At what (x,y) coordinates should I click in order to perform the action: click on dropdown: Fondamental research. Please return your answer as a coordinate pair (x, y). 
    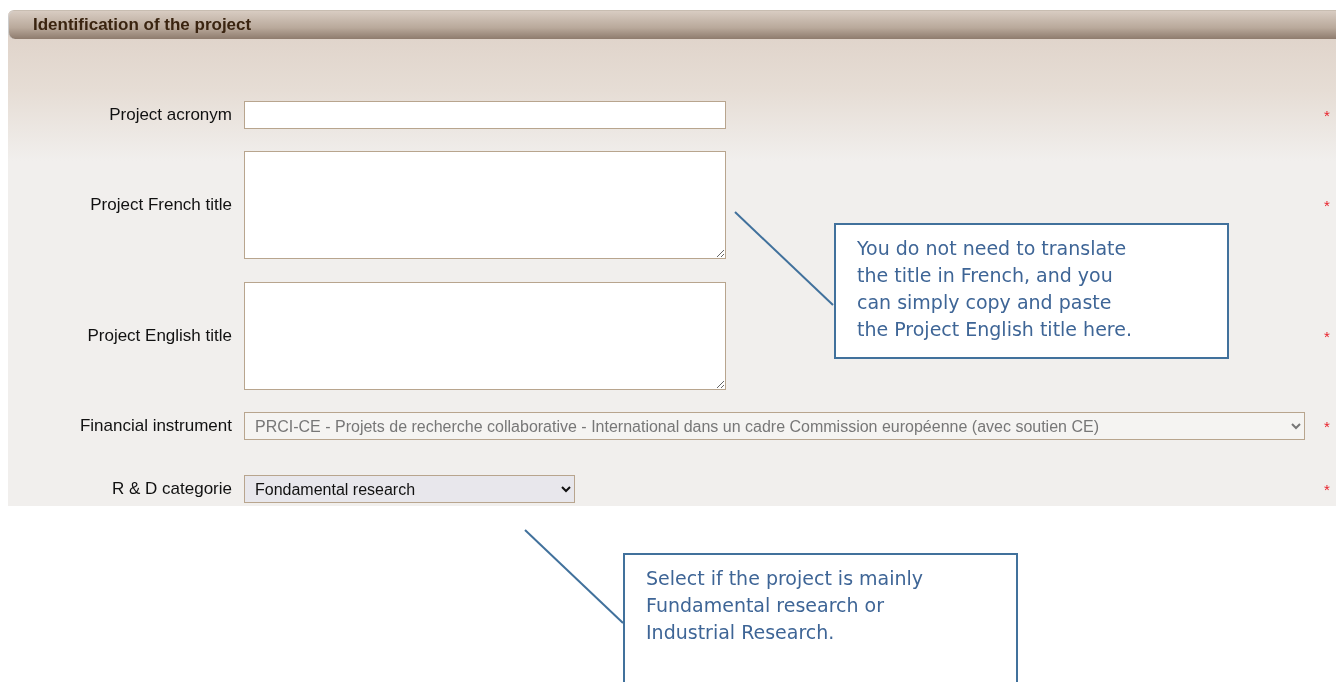
    Looking at the image, I should click on (409, 489).